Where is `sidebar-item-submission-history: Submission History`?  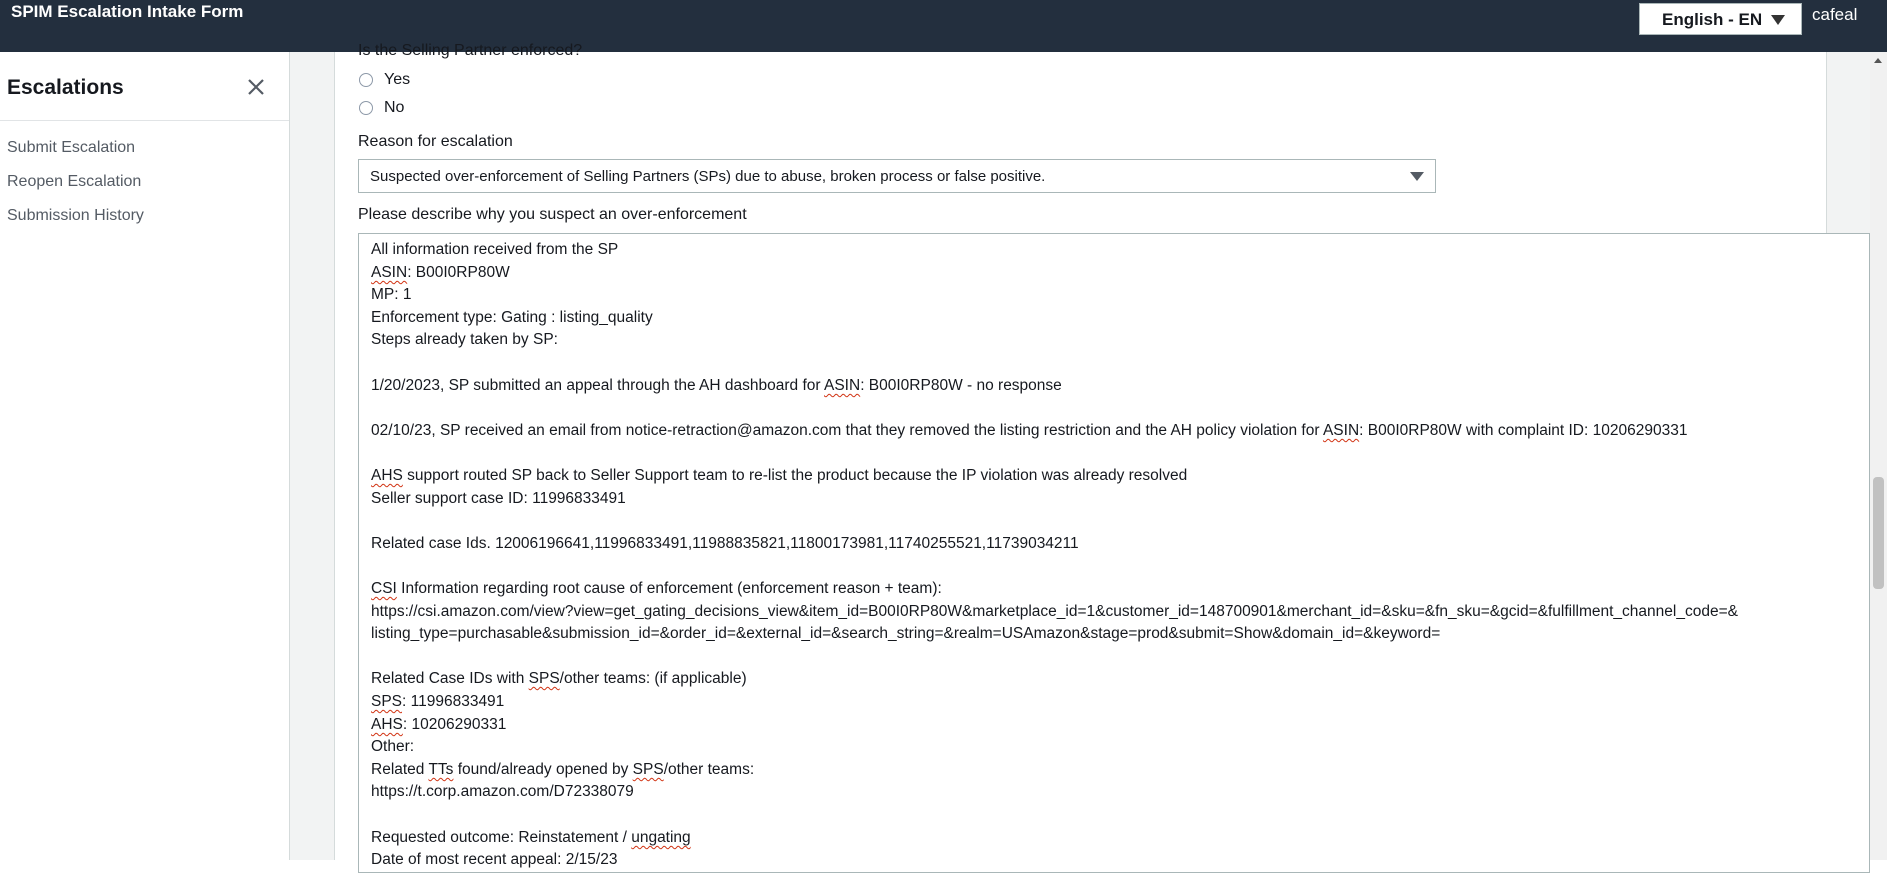 sidebar-item-submission-history: Submission History is located at coordinates (75, 216).